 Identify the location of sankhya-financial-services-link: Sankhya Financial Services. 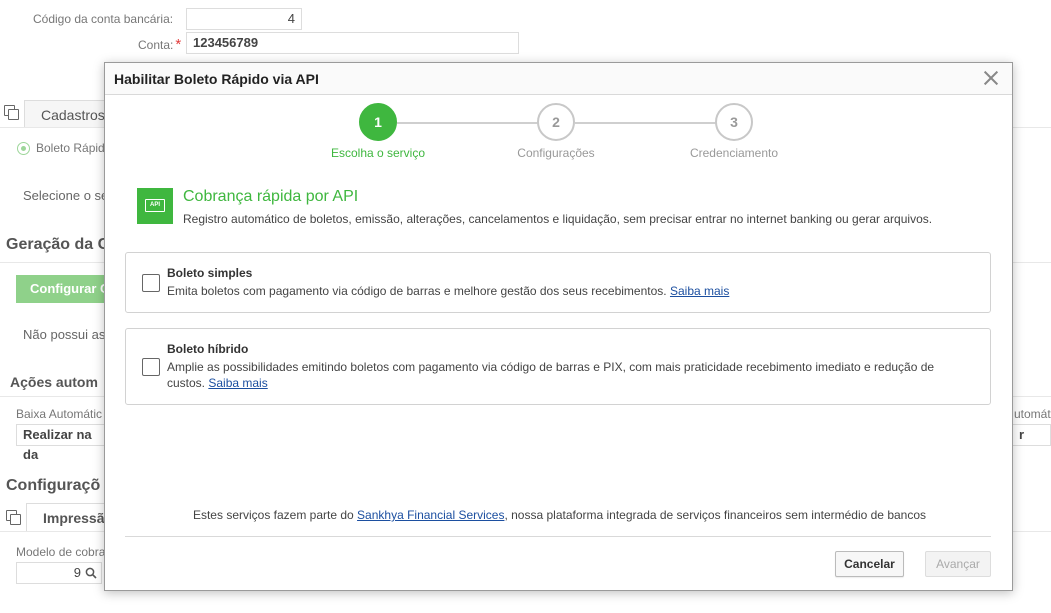
(430, 515).